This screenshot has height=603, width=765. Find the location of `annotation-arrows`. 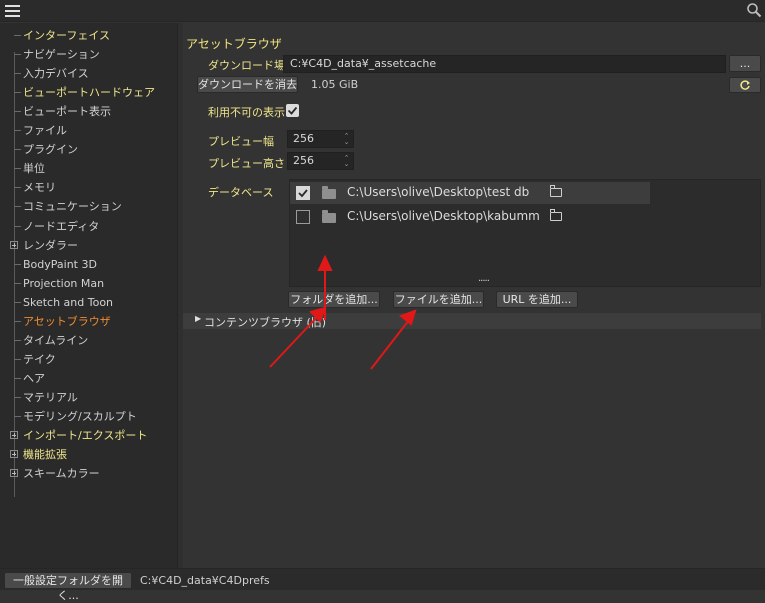

annotation-arrows is located at coordinates (343, 312).